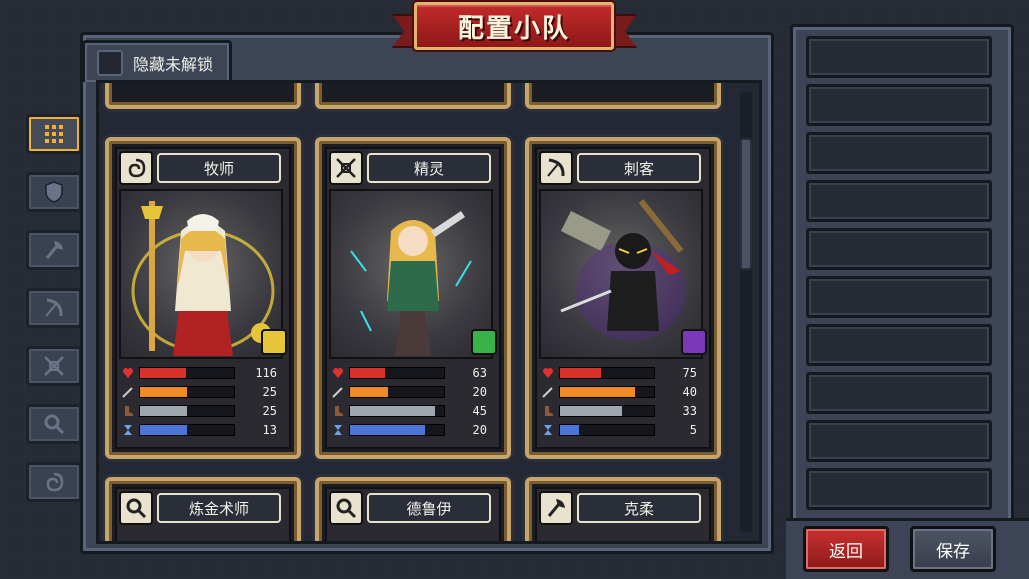  I want to click on stat-hp: 63, so click(412, 372).